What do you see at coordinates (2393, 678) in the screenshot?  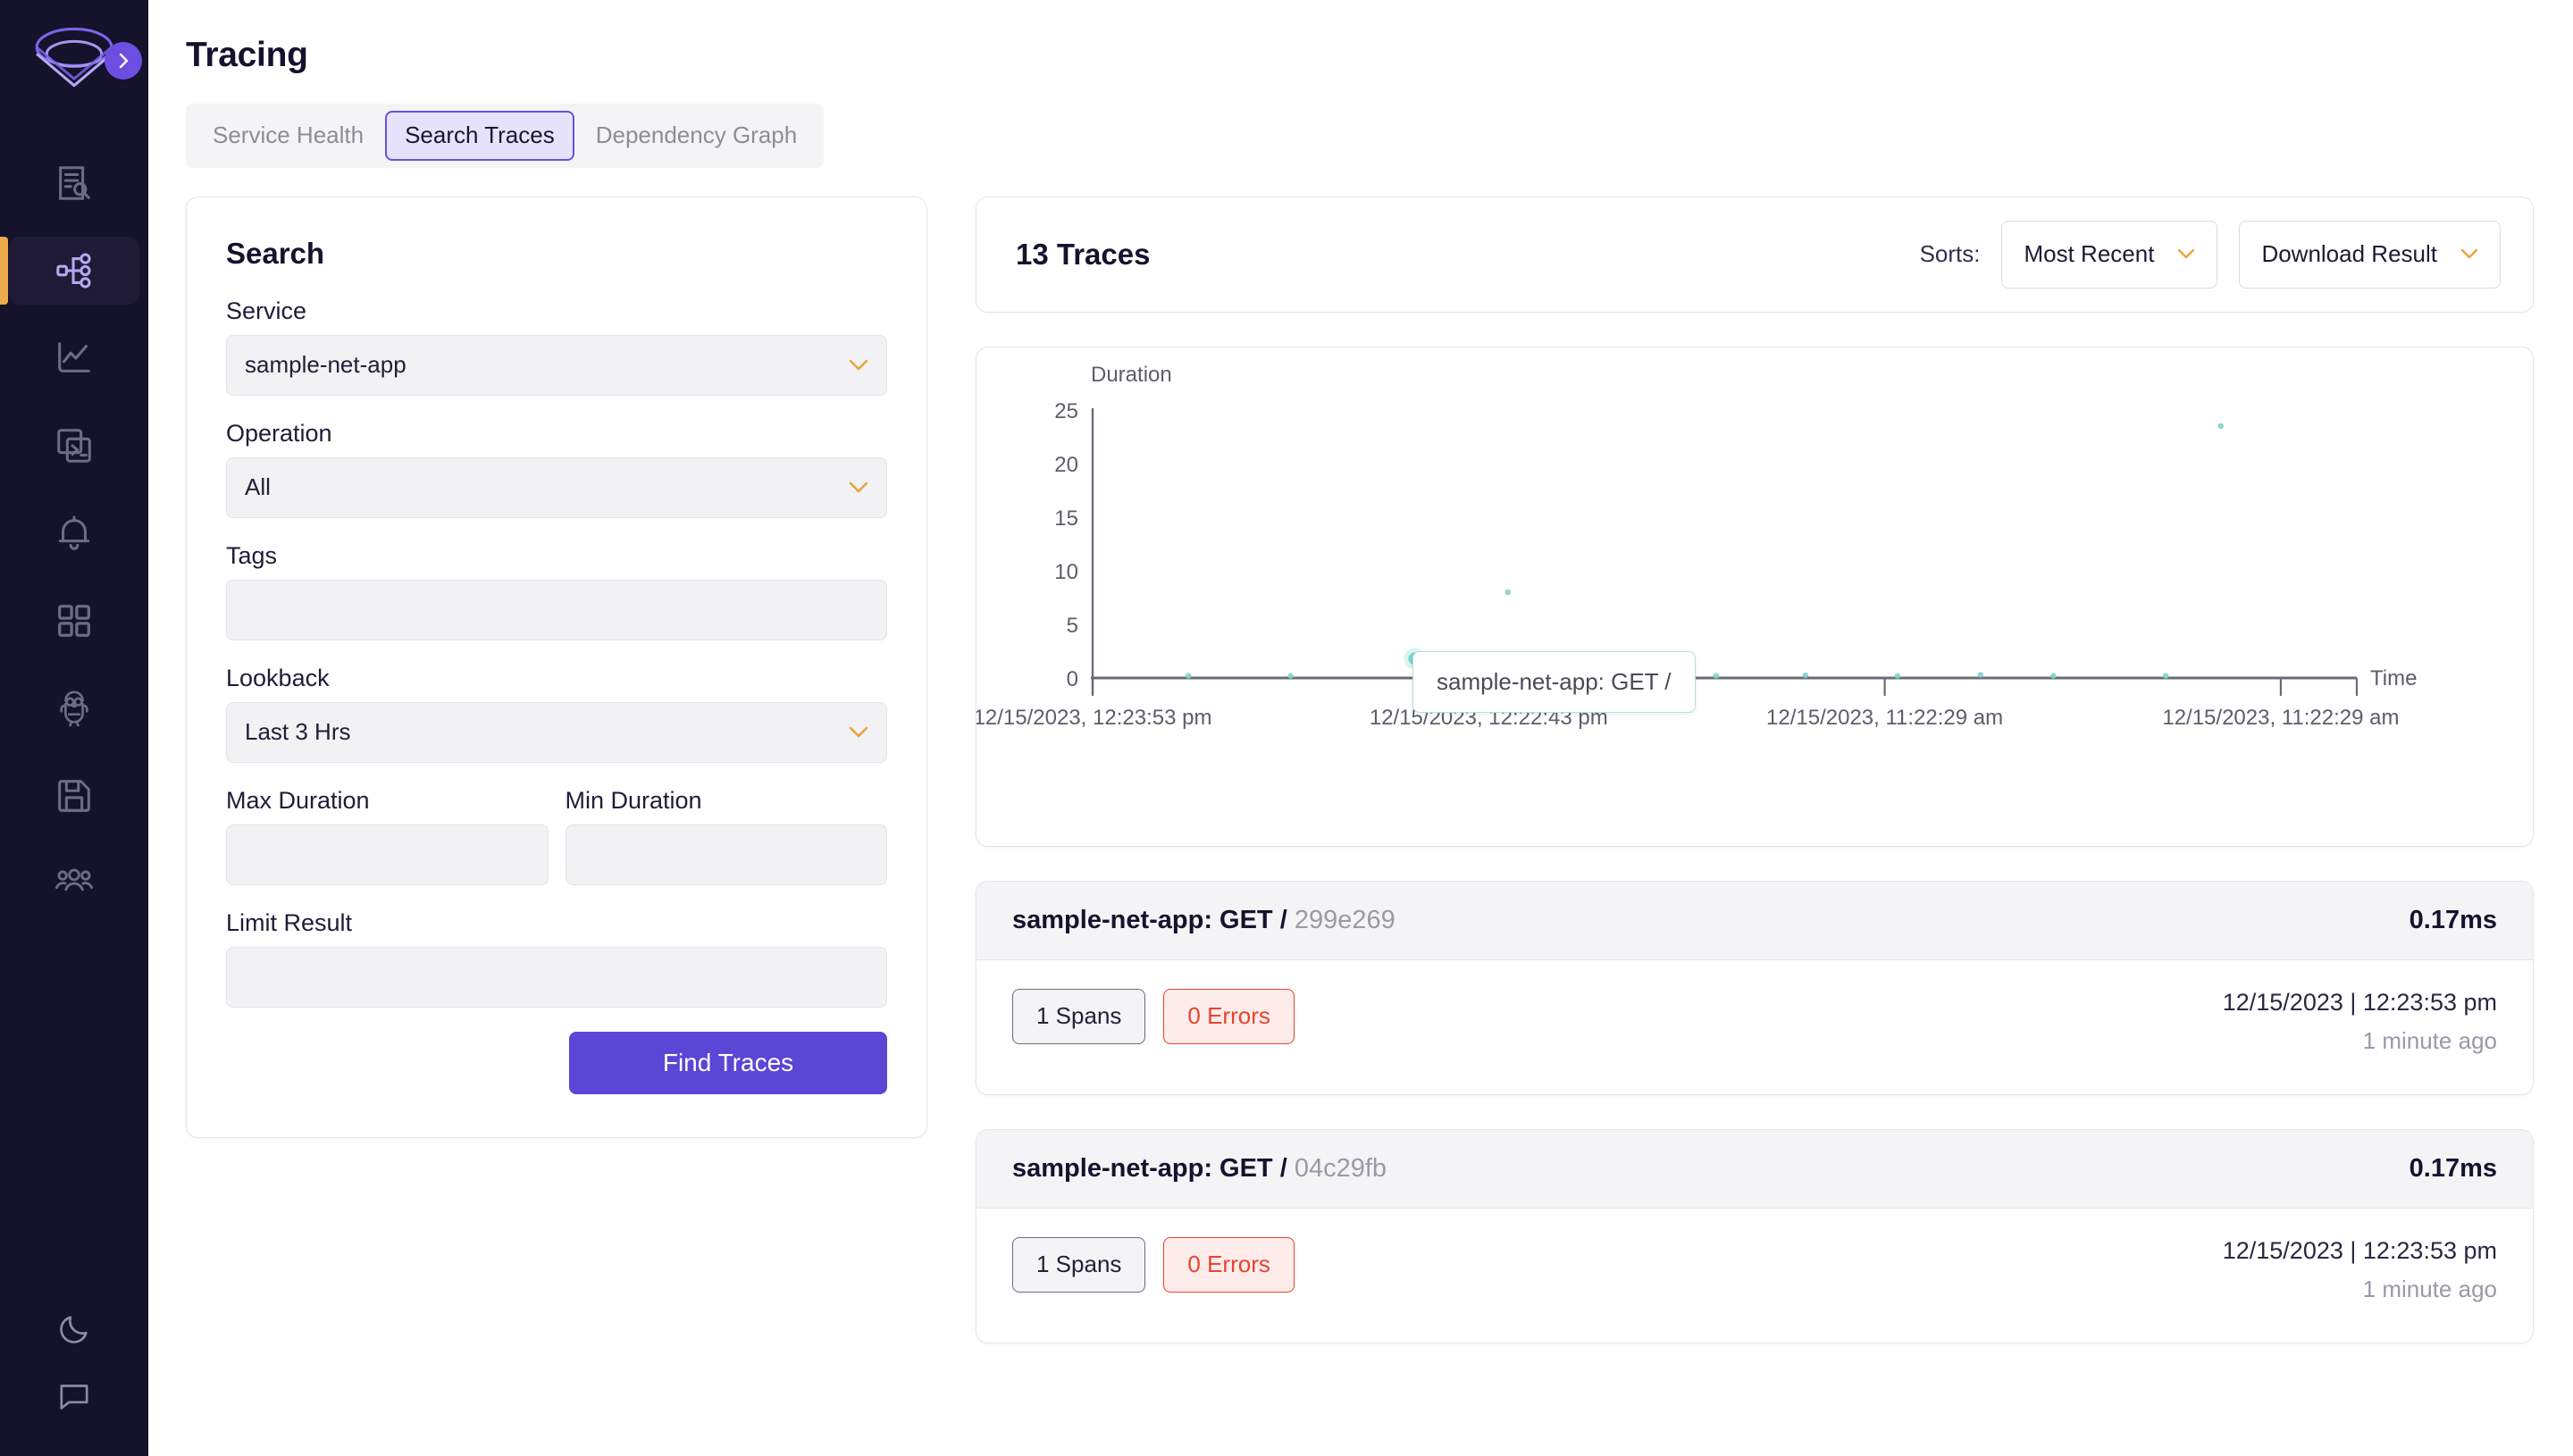 I see `svg-text: Time` at bounding box center [2393, 678].